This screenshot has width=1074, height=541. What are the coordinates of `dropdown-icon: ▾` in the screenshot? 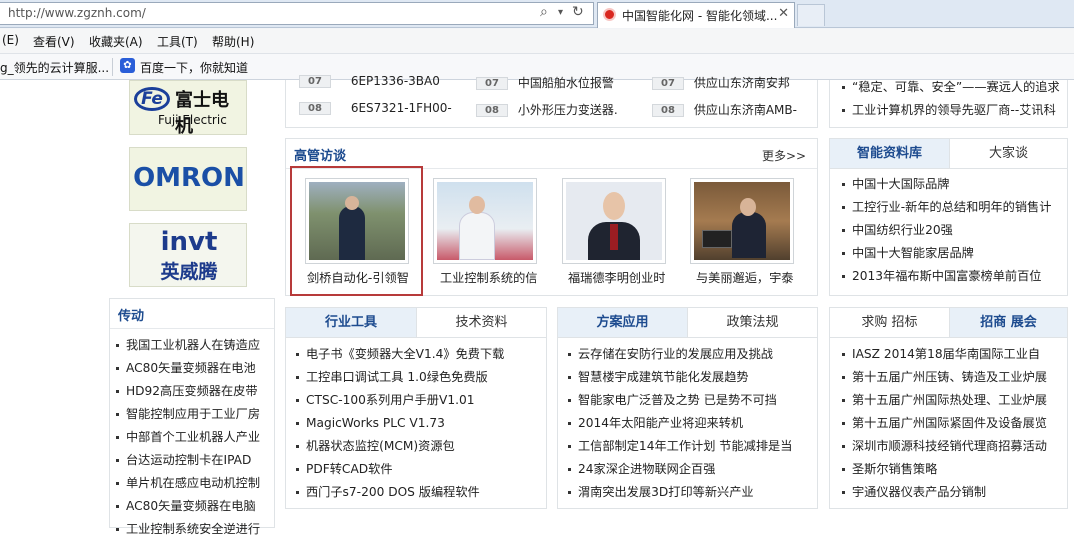 It's located at (560, 12).